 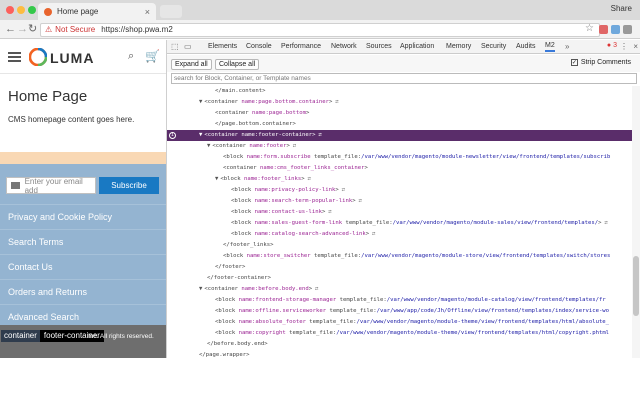 I want to click on tree-row: ▼ <container name:page.bottom.container> ⇄, so click(x=400, y=102).